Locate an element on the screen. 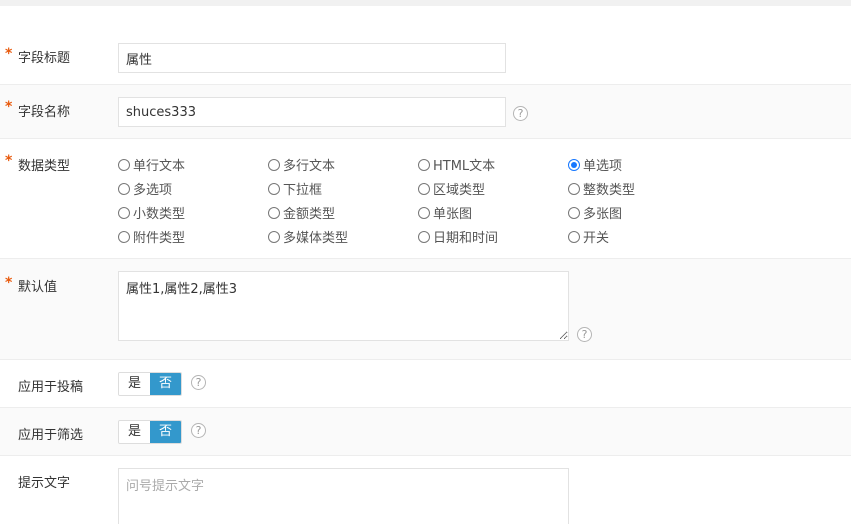  radio-label: 日期和时间 is located at coordinates (466, 238).